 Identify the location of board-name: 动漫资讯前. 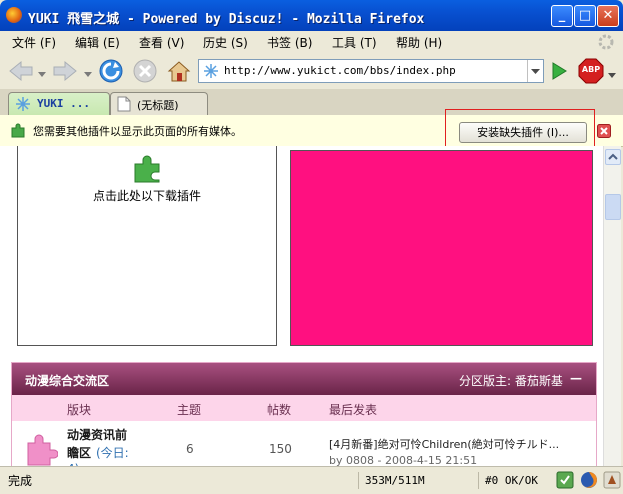
(97, 434).